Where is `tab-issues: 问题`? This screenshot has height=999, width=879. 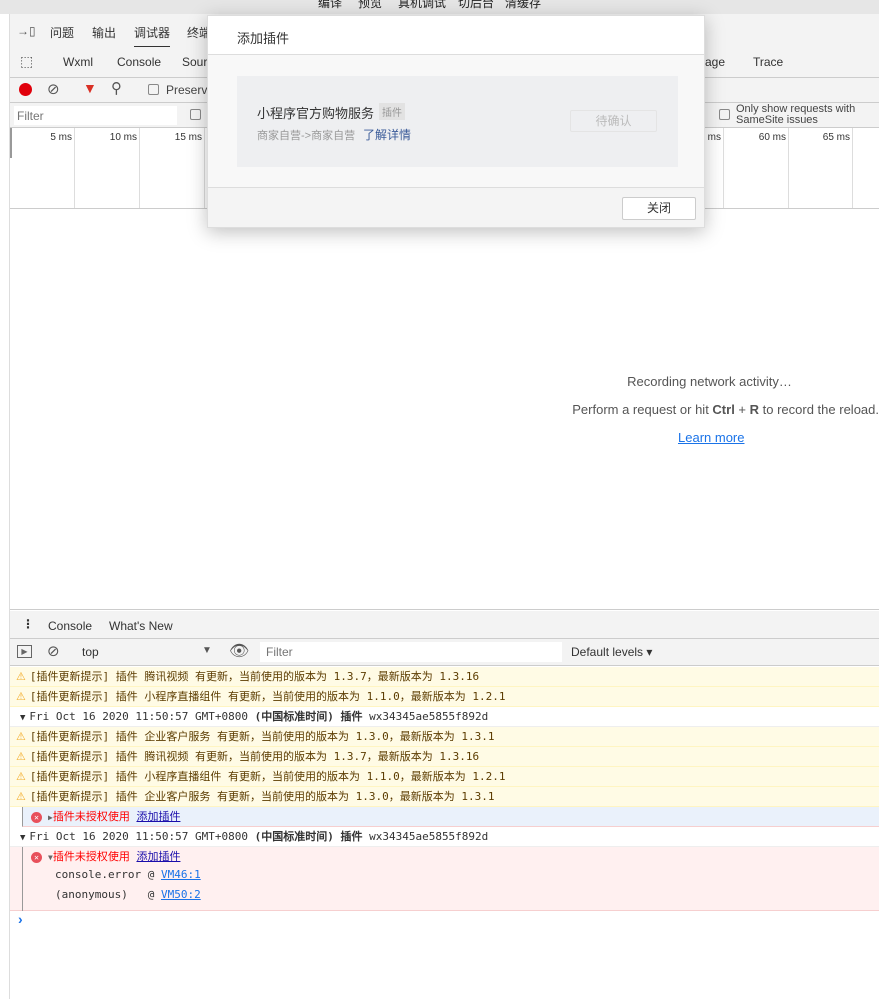 tab-issues: 问题 is located at coordinates (62, 32).